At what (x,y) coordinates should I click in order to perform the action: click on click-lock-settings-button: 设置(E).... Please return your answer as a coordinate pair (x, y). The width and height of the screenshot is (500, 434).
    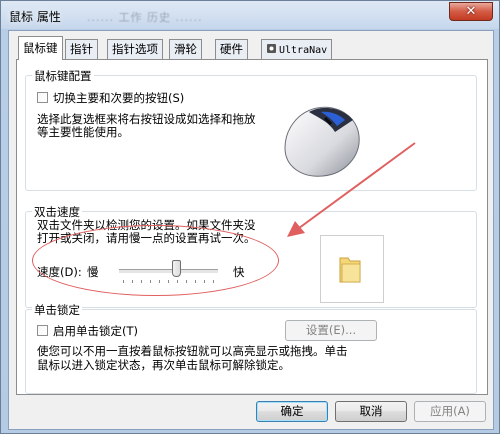
    Looking at the image, I should click on (331, 330).